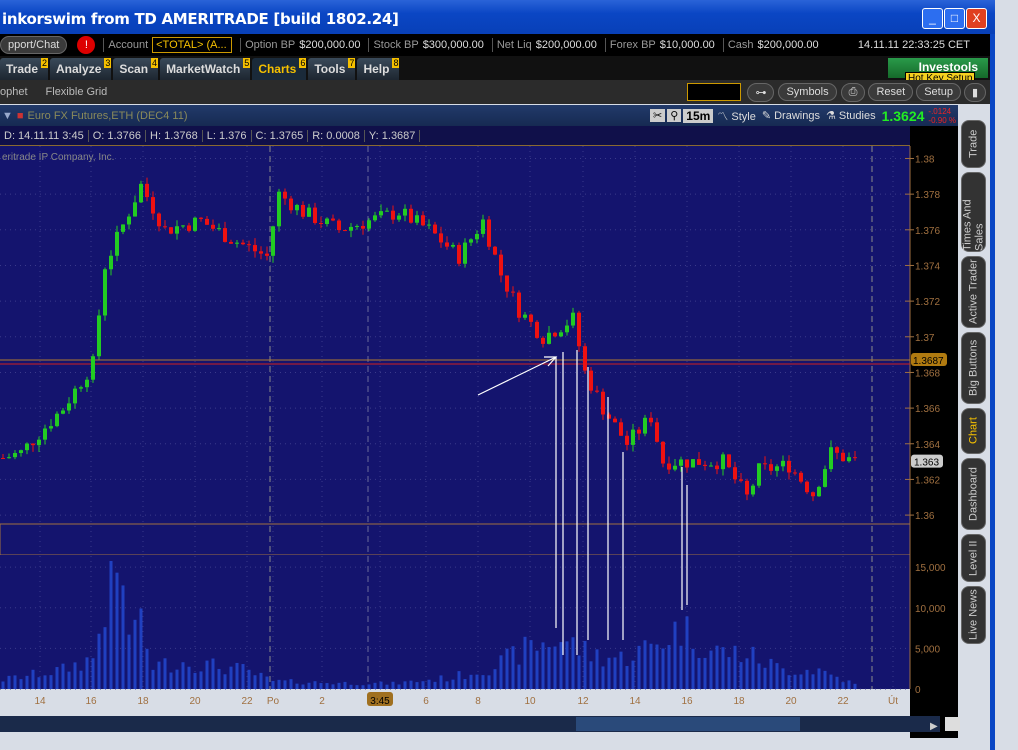 The height and width of the screenshot is (750, 1018). I want to click on grid-selector, so click(714, 92).